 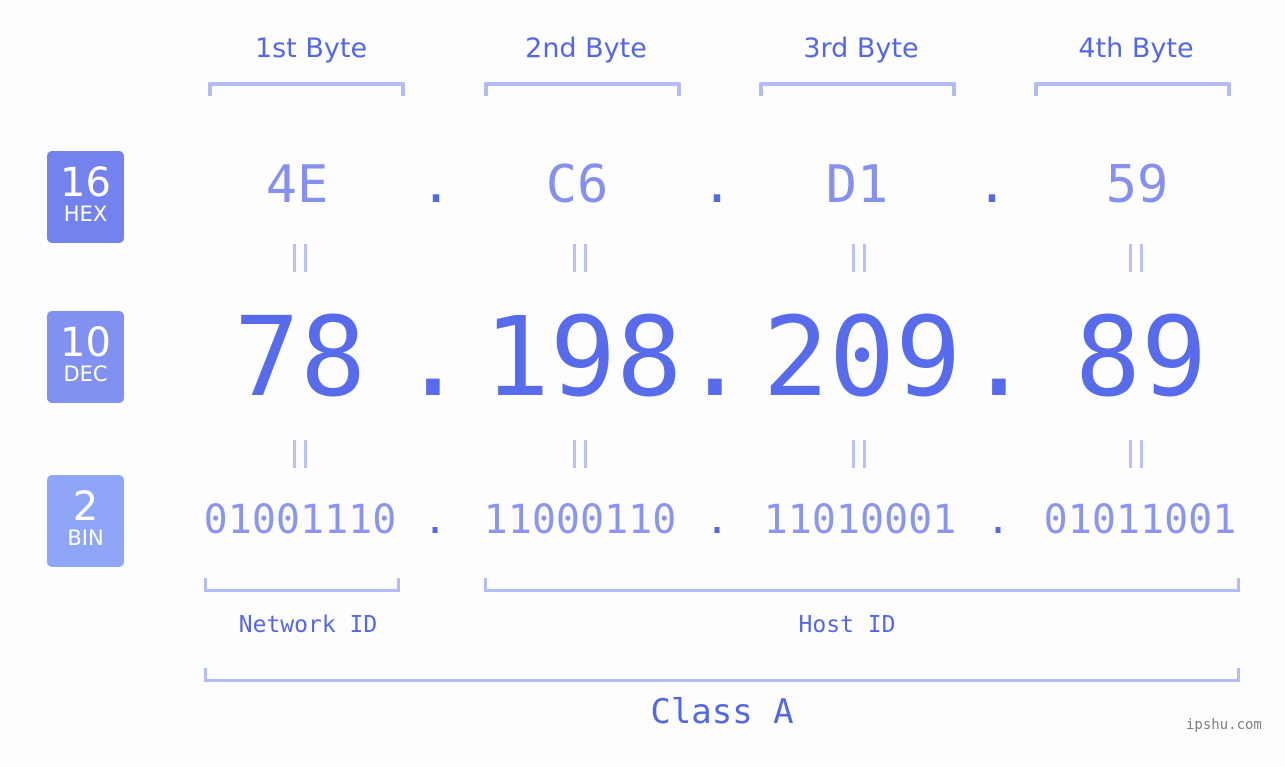 I want to click on network-id-label: Network ID, so click(x=308, y=625).